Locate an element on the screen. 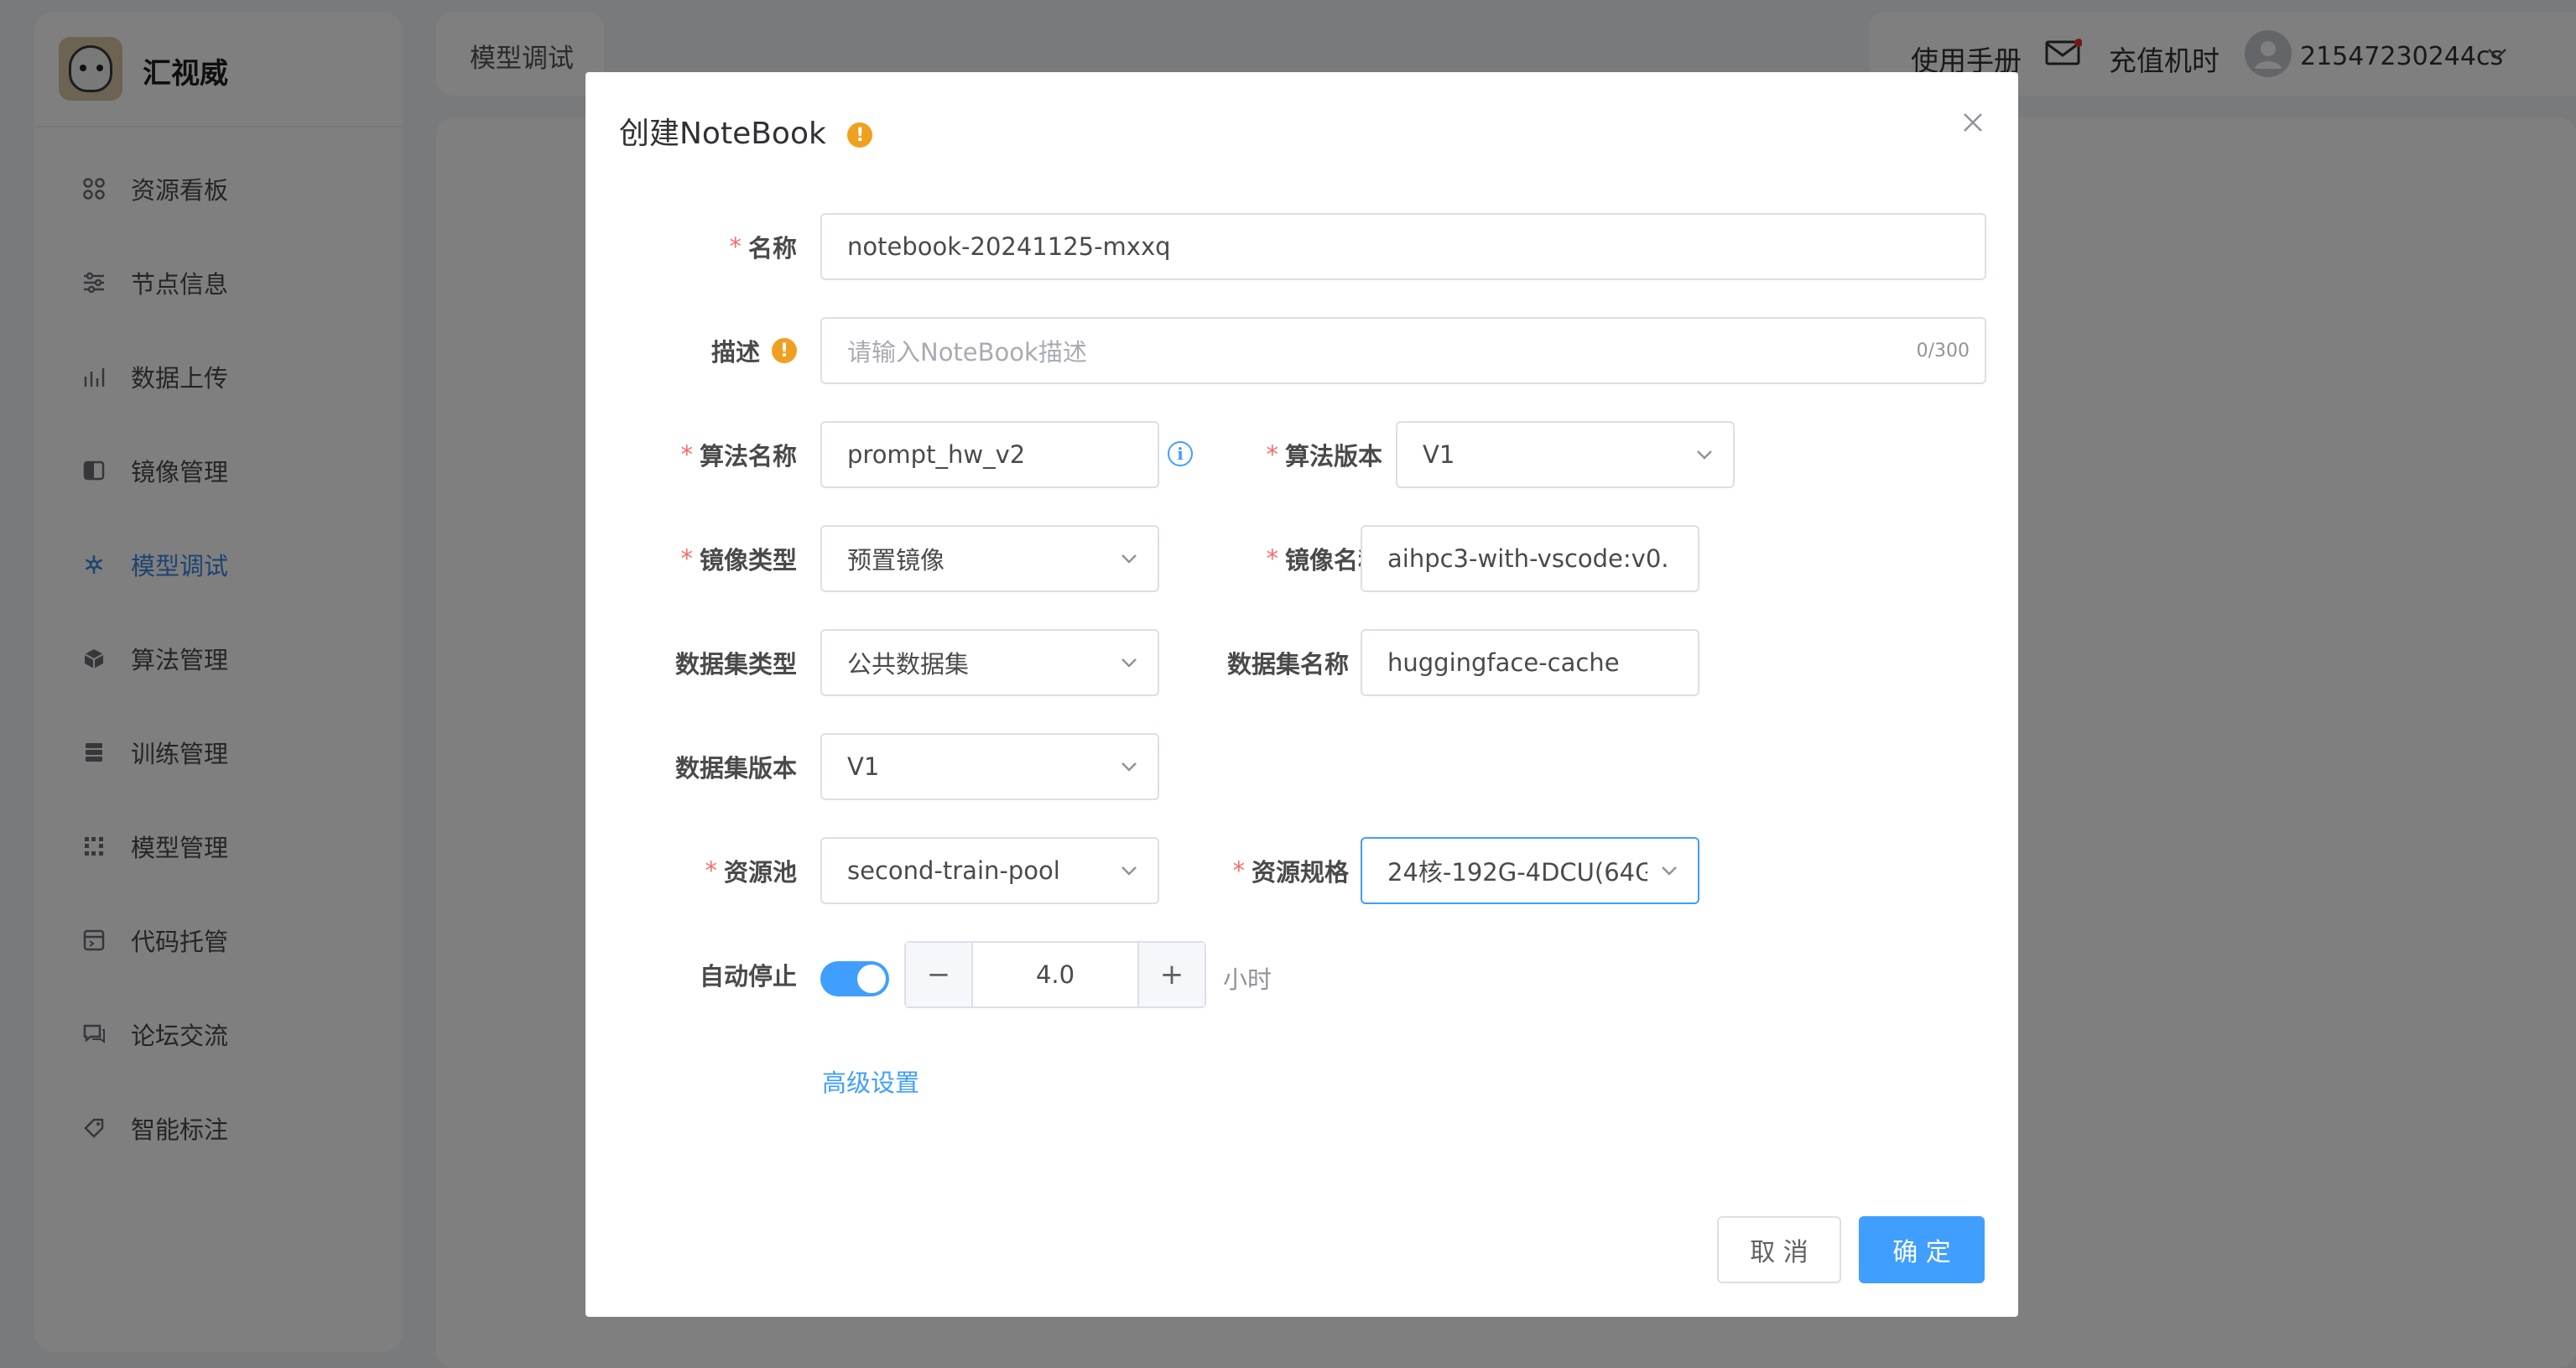  image-type-select: 预置镜像 is located at coordinates (989, 558).